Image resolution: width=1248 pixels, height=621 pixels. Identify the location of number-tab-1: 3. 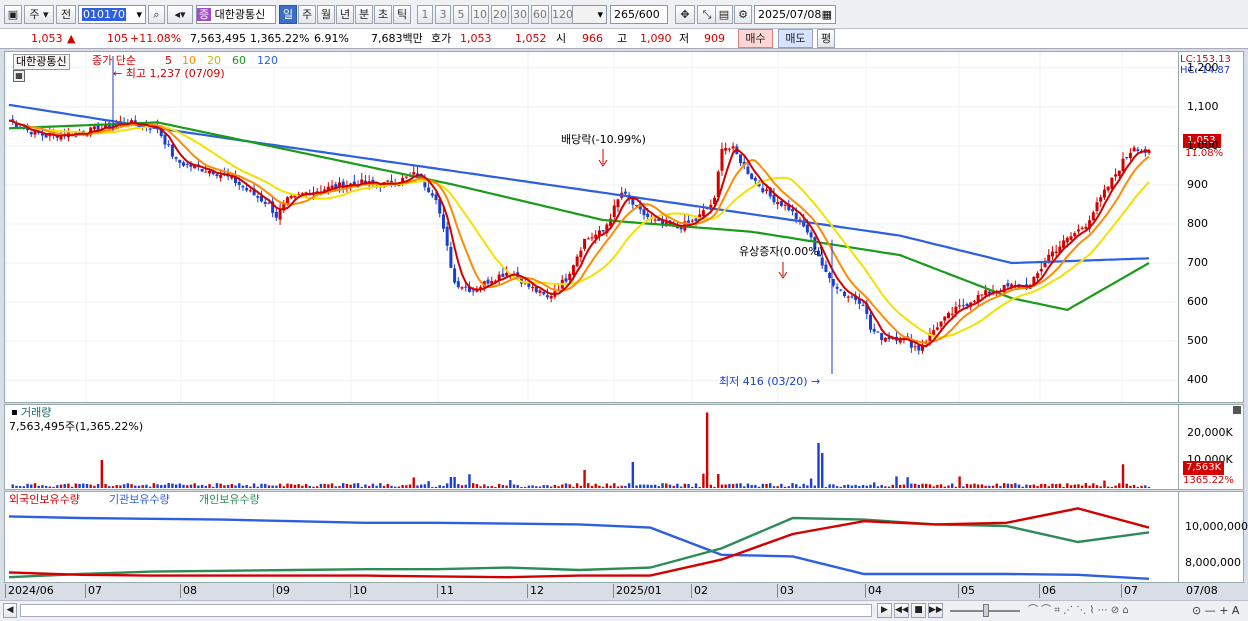
(443, 14).